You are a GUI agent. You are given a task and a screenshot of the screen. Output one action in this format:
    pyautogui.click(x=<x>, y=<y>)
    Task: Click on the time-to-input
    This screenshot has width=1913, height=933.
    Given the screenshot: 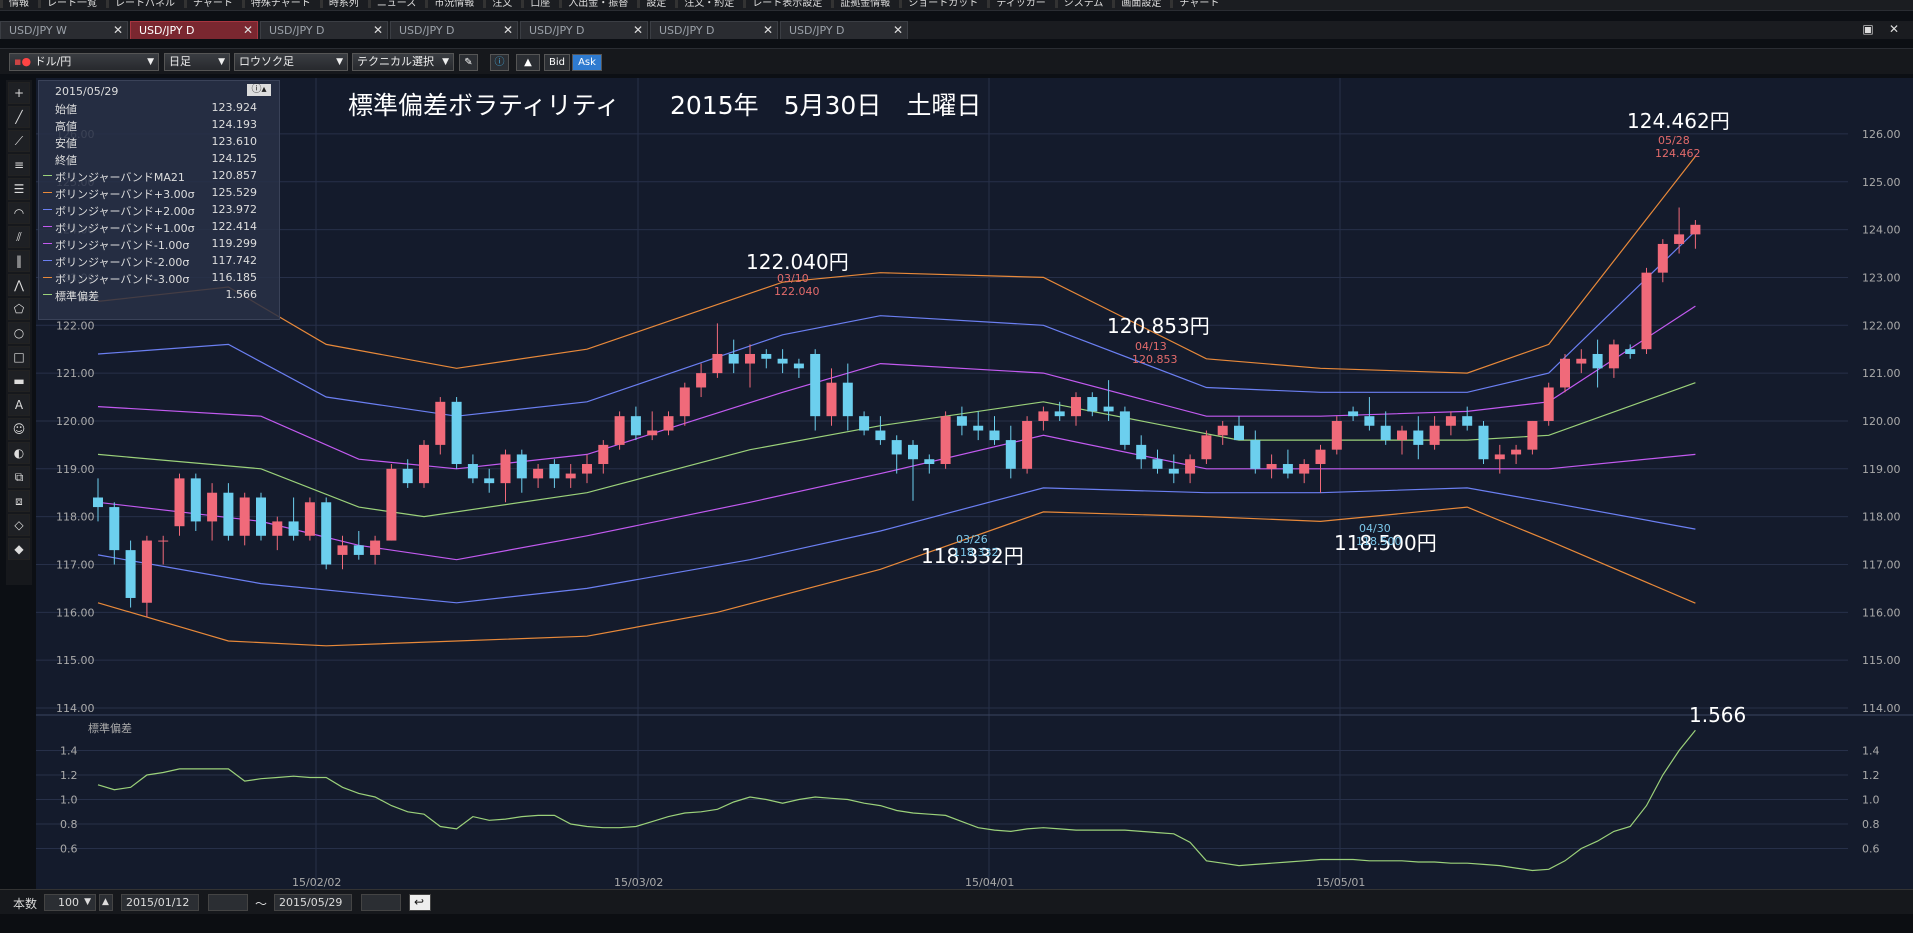 What is the action you would take?
    pyautogui.click(x=381, y=902)
    